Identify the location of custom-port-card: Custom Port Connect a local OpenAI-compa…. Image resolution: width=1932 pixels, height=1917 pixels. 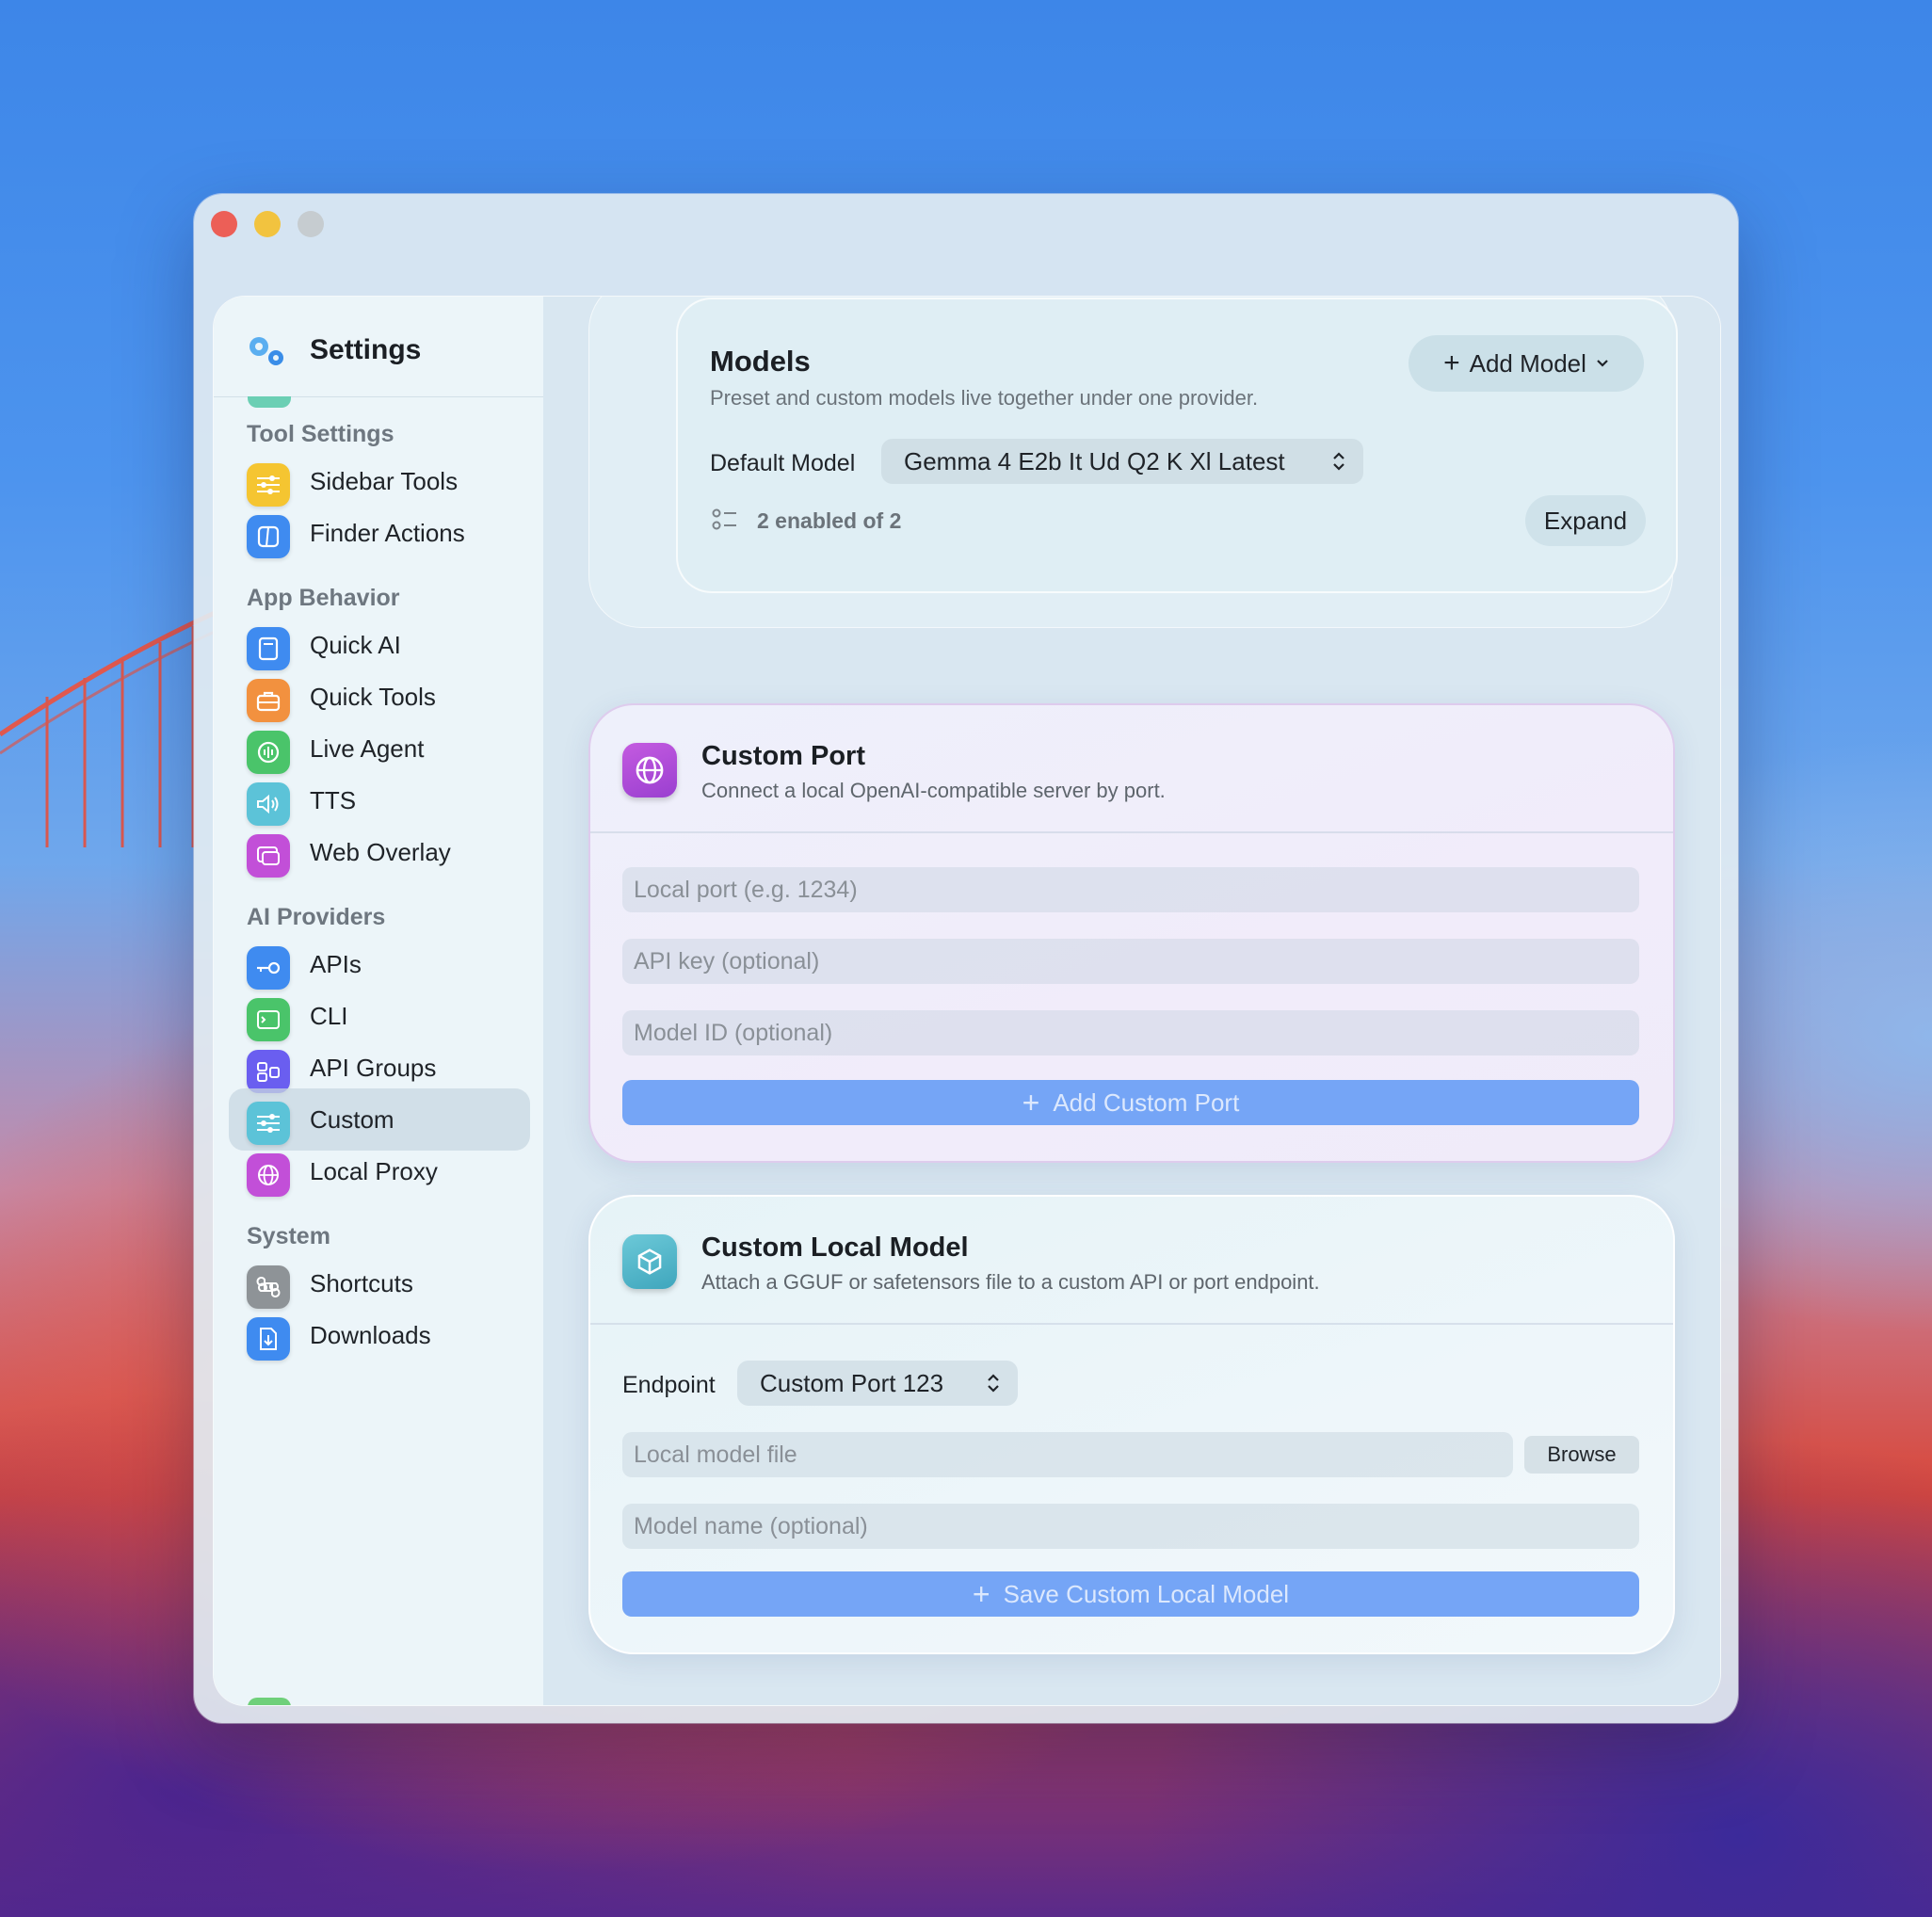
(1131, 933).